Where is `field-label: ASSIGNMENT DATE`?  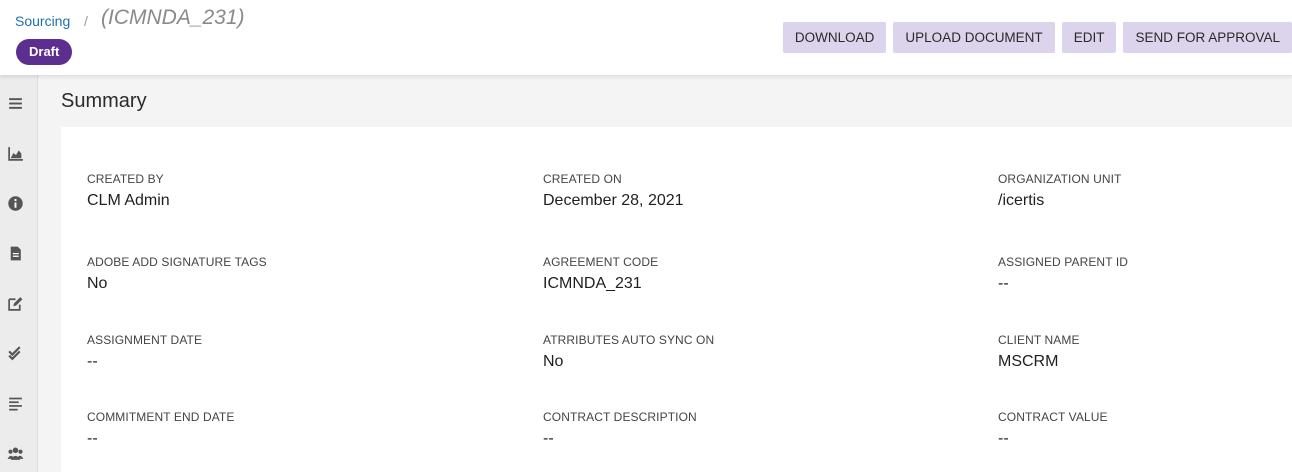
field-label: ASSIGNMENT DATE is located at coordinates (145, 340).